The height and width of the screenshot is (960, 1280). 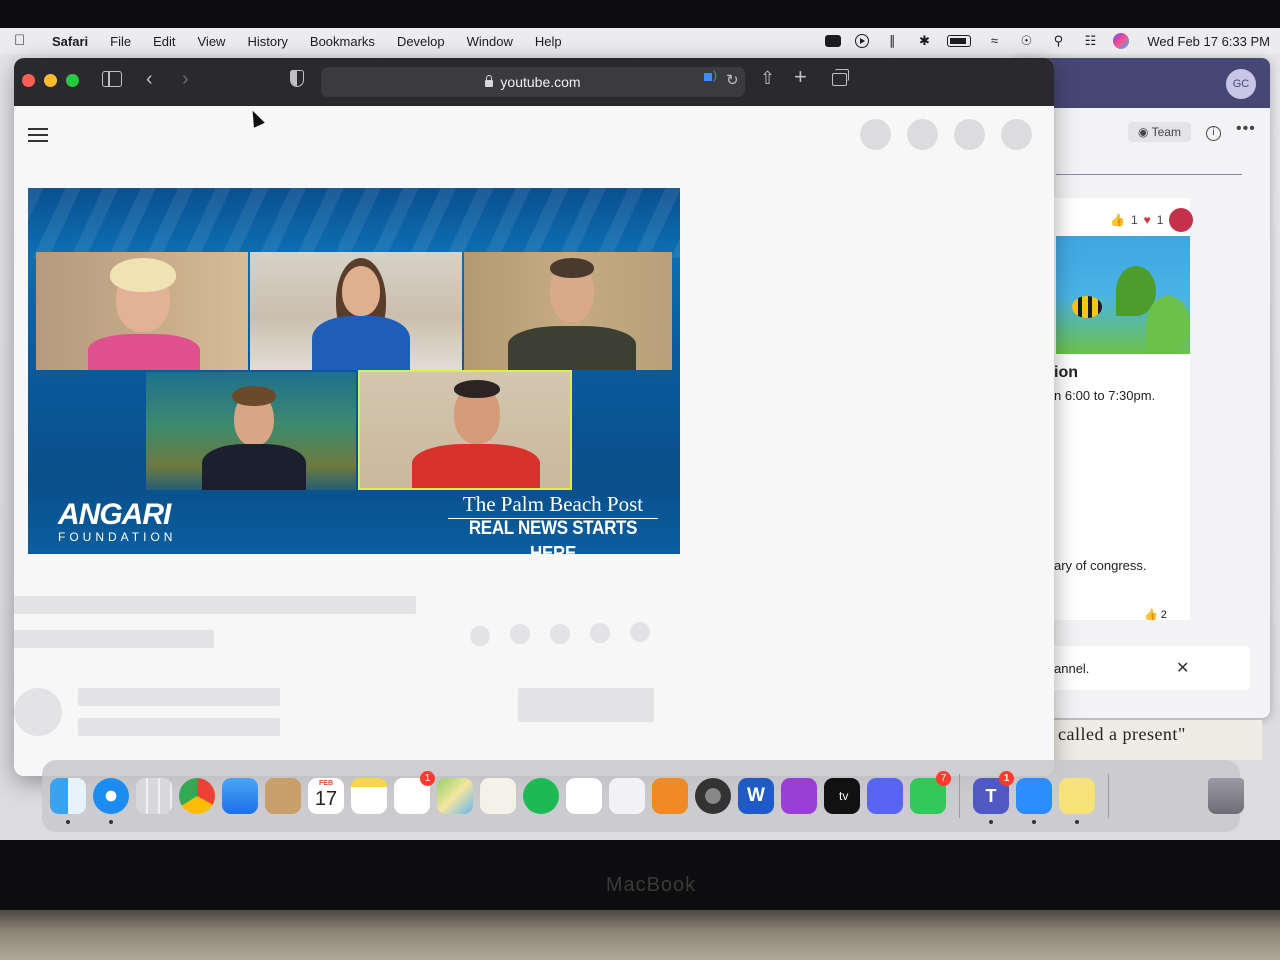 I want to click on keynote-icon, so click(x=627, y=796).